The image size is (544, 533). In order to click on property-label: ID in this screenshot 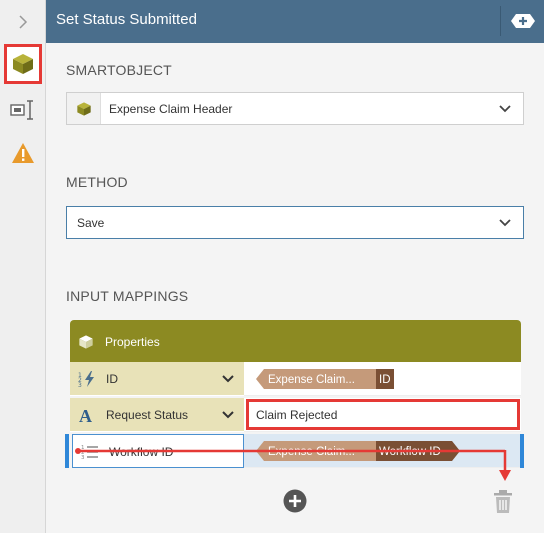, I will do `click(112, 379)`.